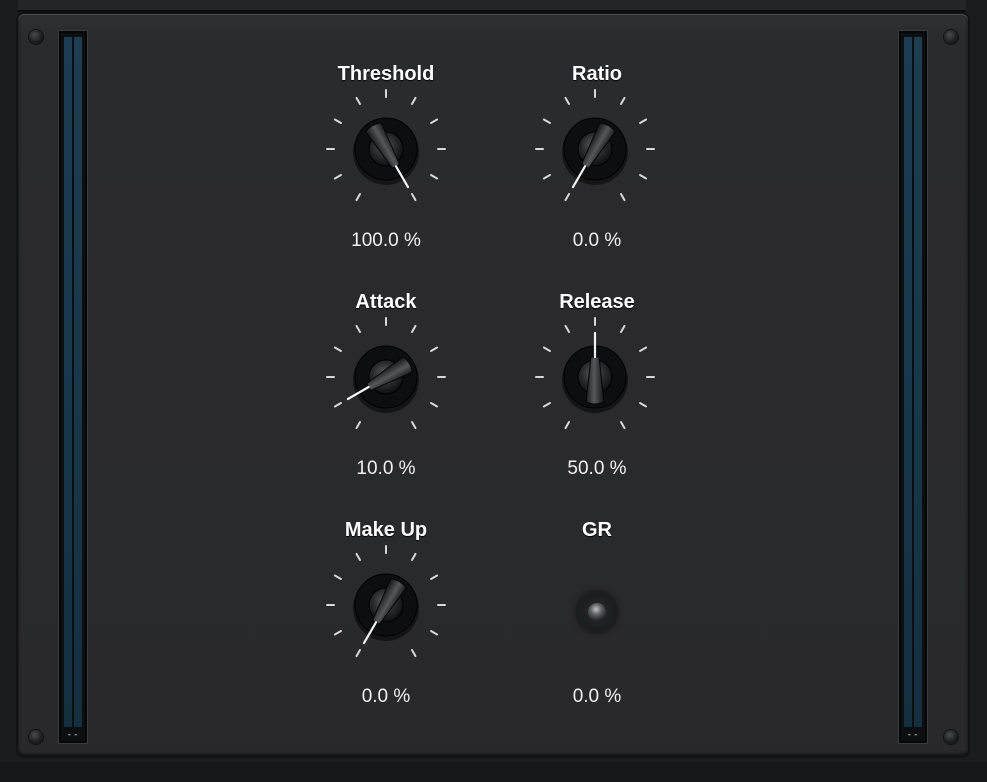 Image resolution: width=987 pixels, height=782 pixels. Describe the element at coordinates (597, 530) in the screenshot. I see `gr-label: GR` at that location.